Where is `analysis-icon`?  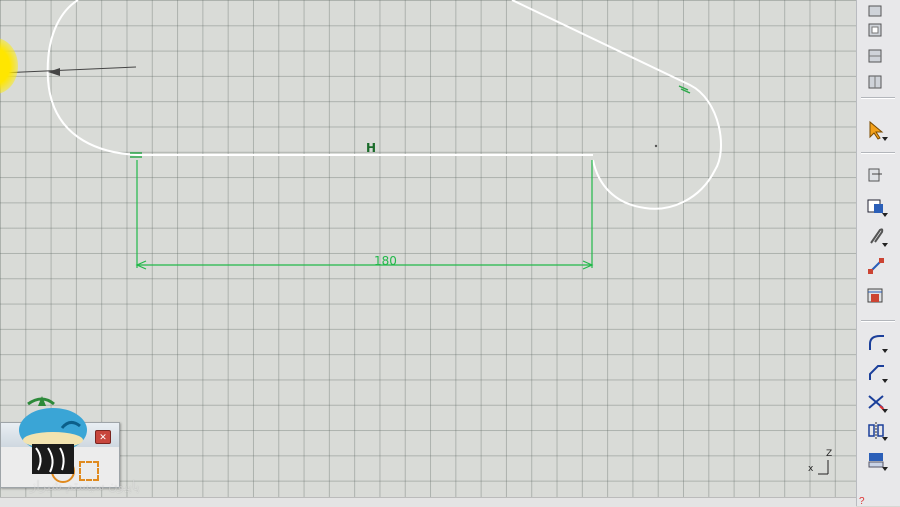
analysis-icon is located at coordinates (876, 296).